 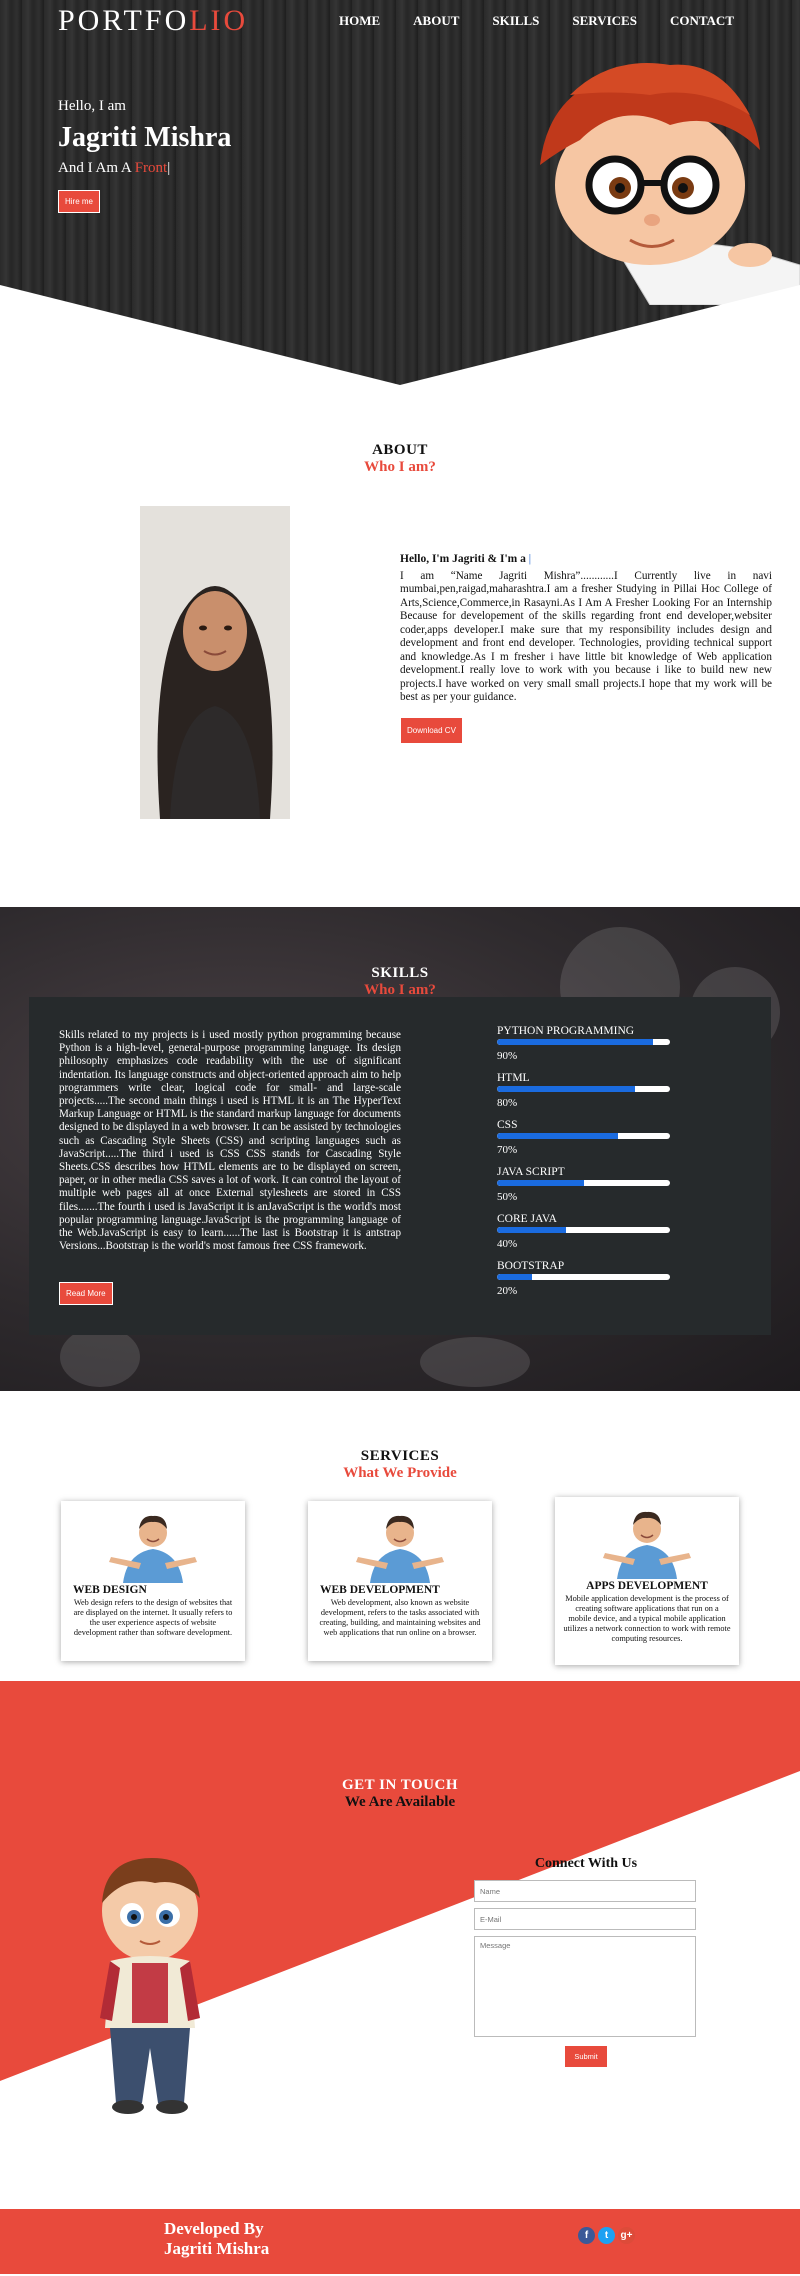 What do you see at coordinates (515, 21) in the screenshot?
I see `nav-skills: SKILLS` at bounding box center [515, 21].